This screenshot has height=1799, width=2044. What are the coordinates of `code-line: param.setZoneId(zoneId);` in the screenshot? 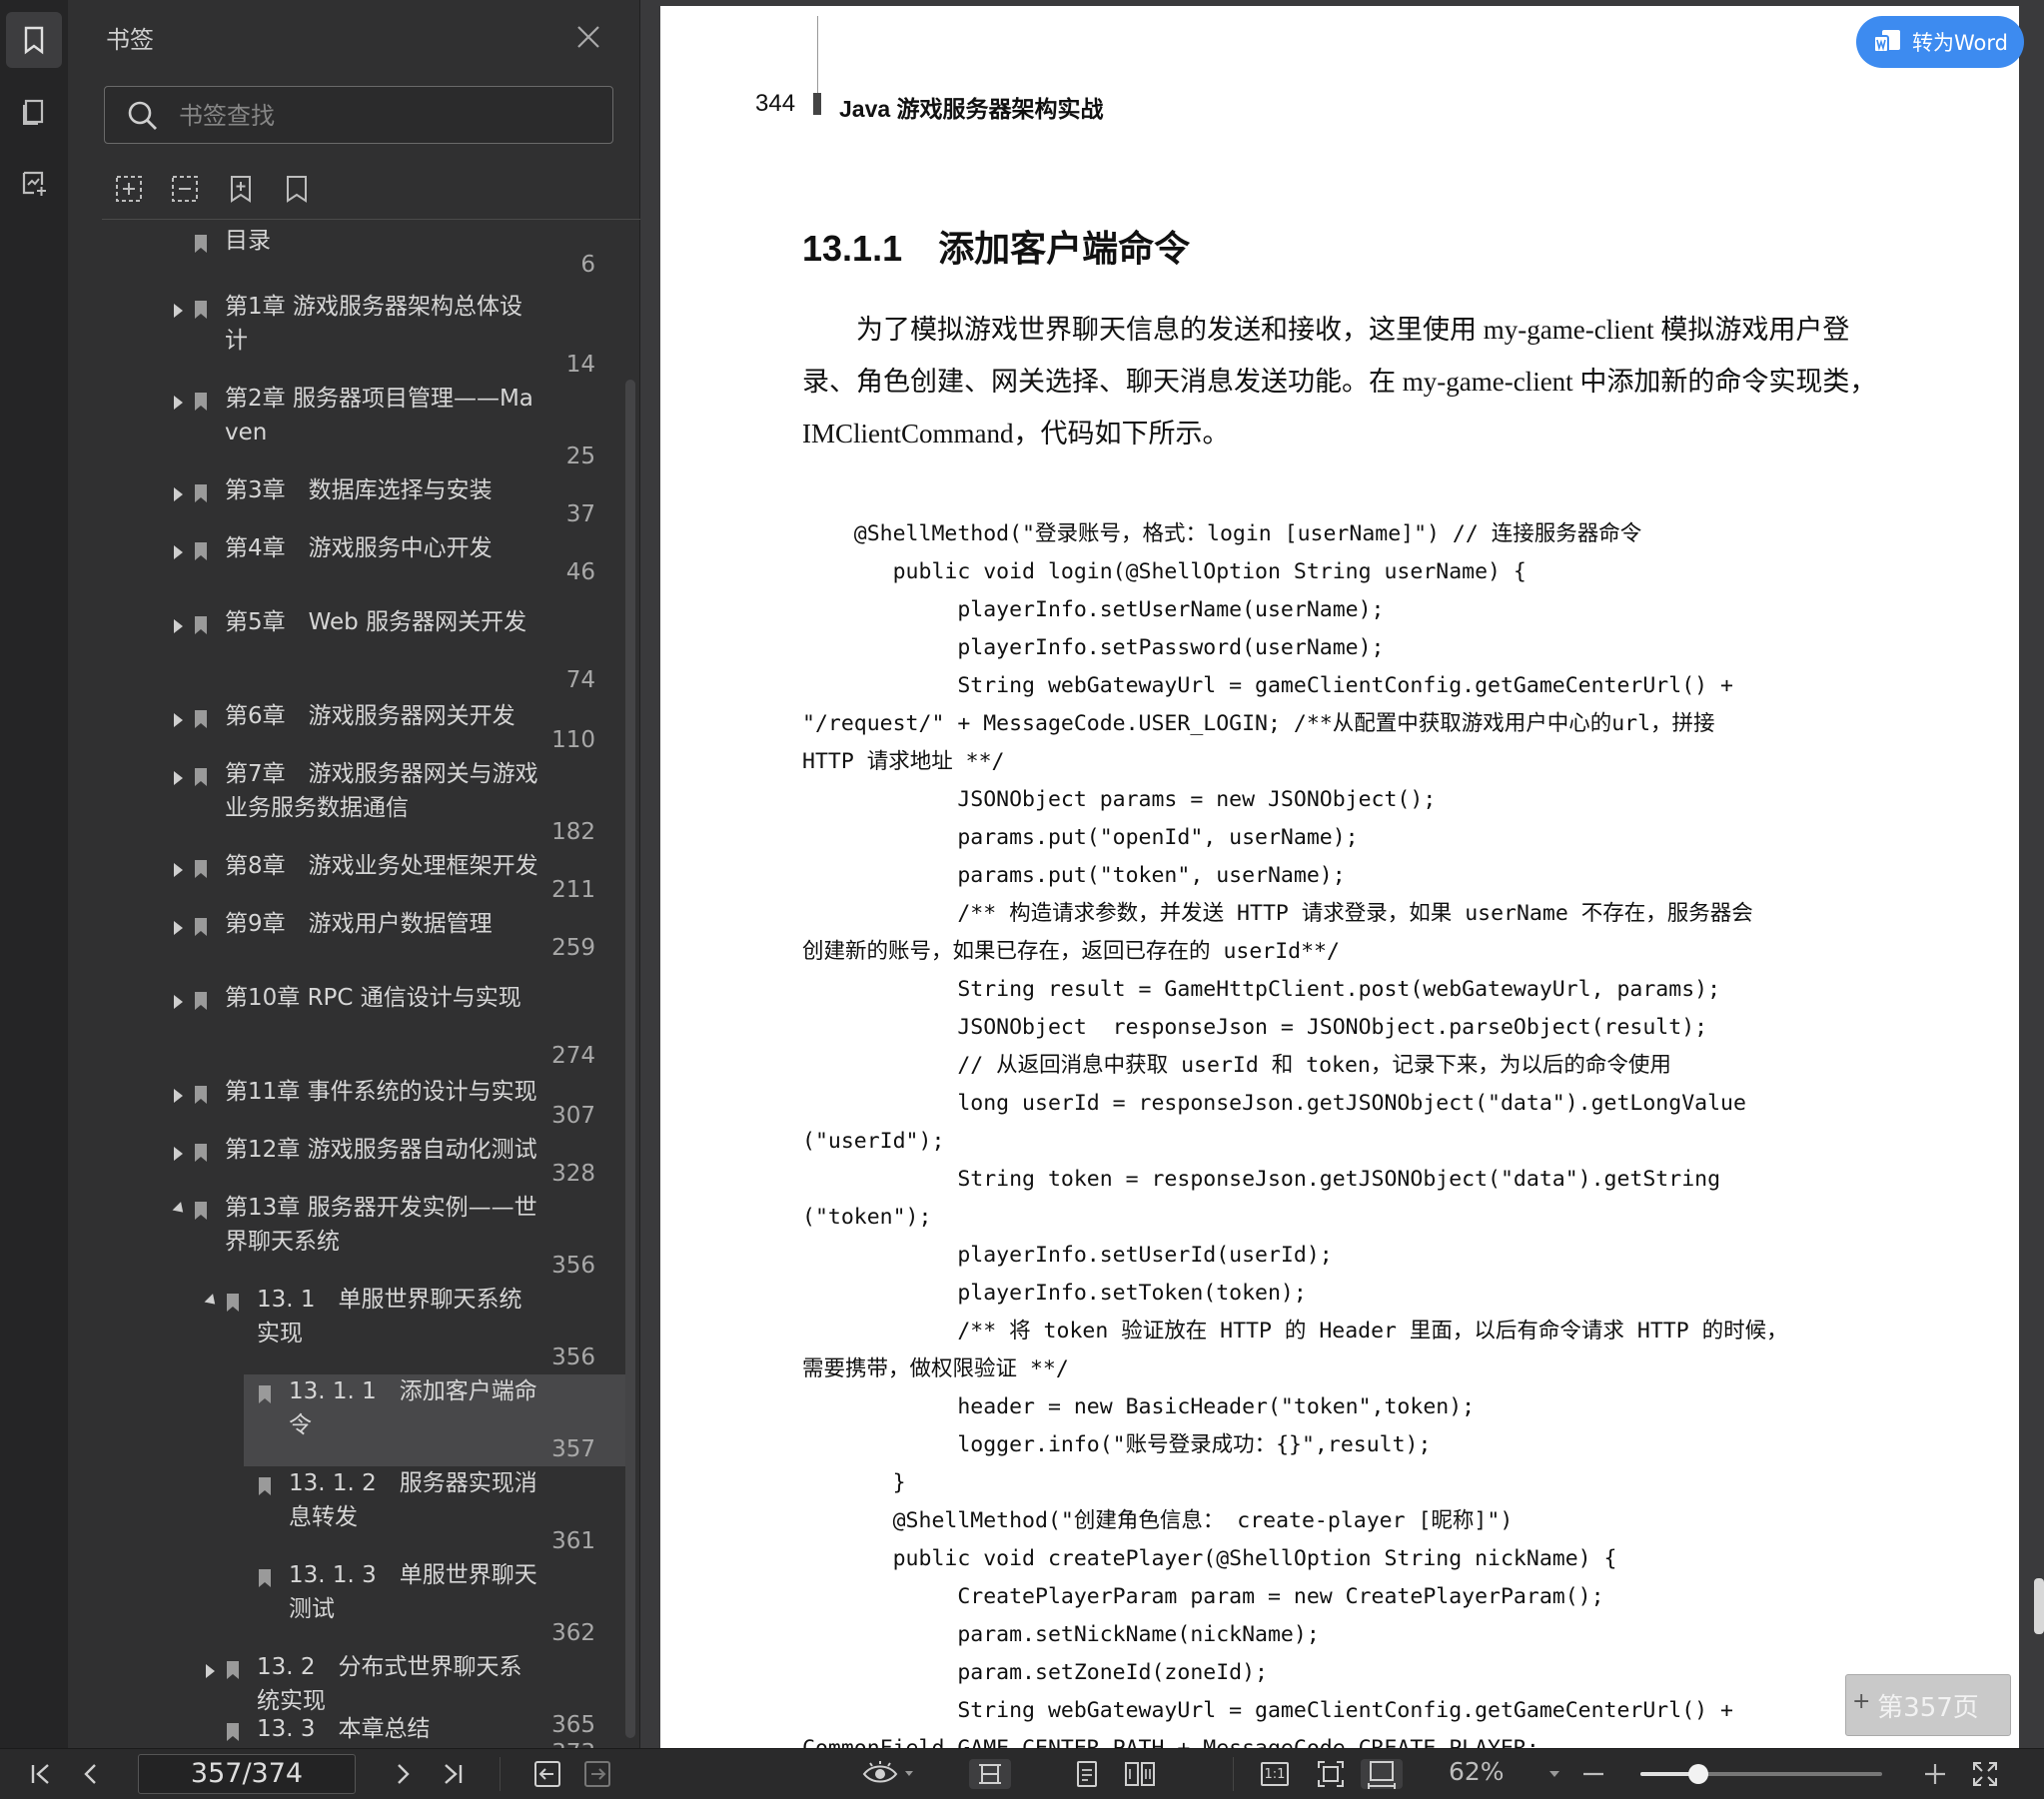 It's located at (1035, 1672).